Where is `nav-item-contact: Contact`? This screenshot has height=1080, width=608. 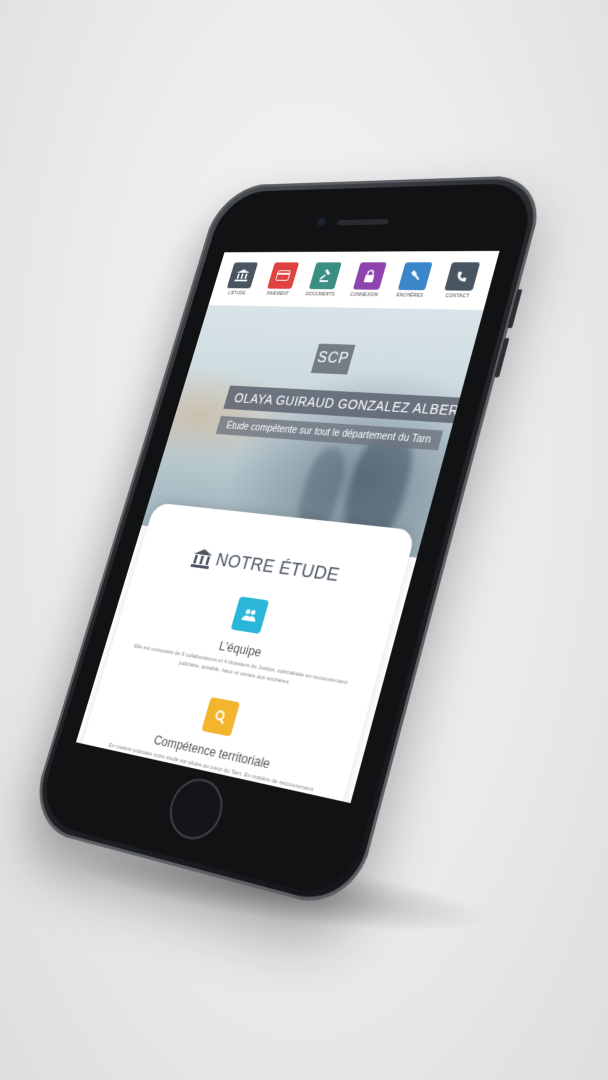
nav-item-contact: Contact is located at coordinates (461, 280).